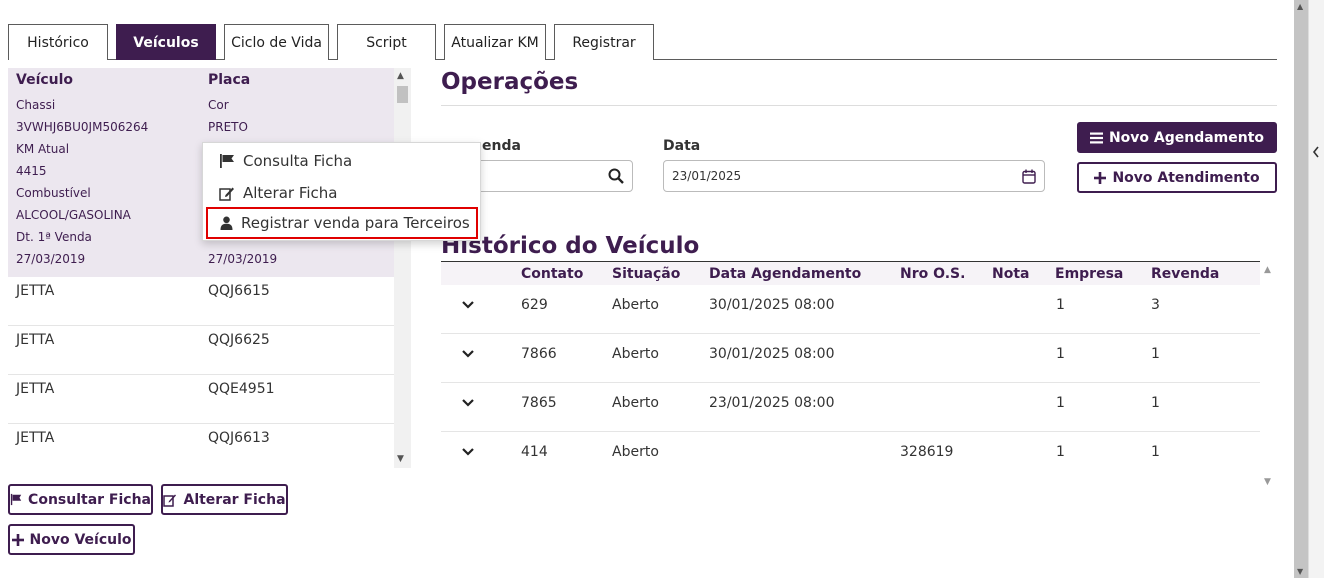  I want to click on consultar-ficha-button: Consultar Ficha, so click(80, 499).